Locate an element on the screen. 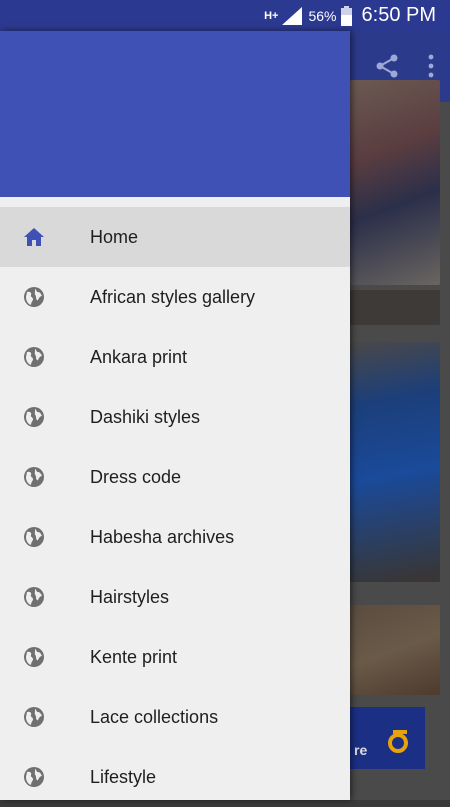  menu-item-dashiki-styles: Dashiki styles is located at coordinates (175, 417).